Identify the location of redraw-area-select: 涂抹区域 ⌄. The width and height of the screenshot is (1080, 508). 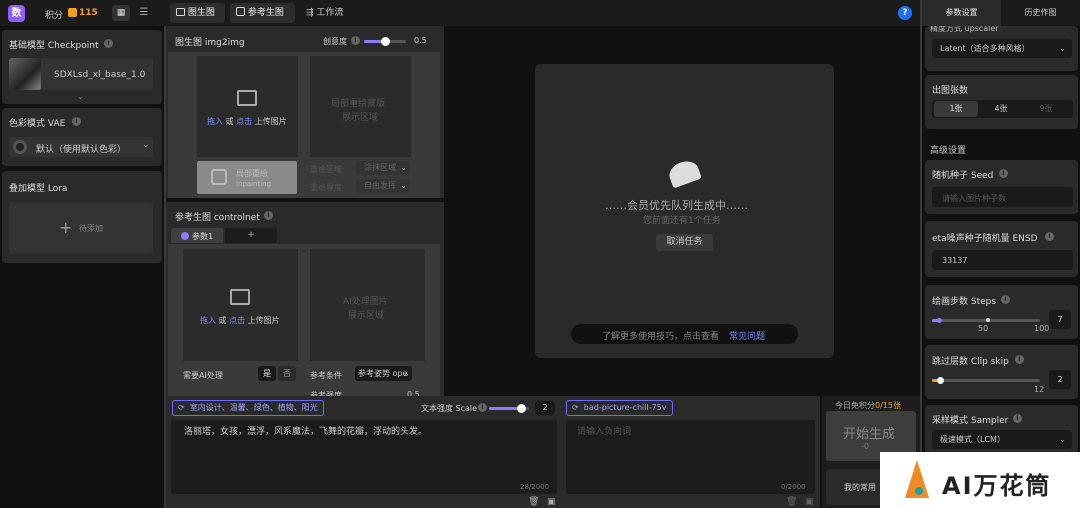
(383, 168).